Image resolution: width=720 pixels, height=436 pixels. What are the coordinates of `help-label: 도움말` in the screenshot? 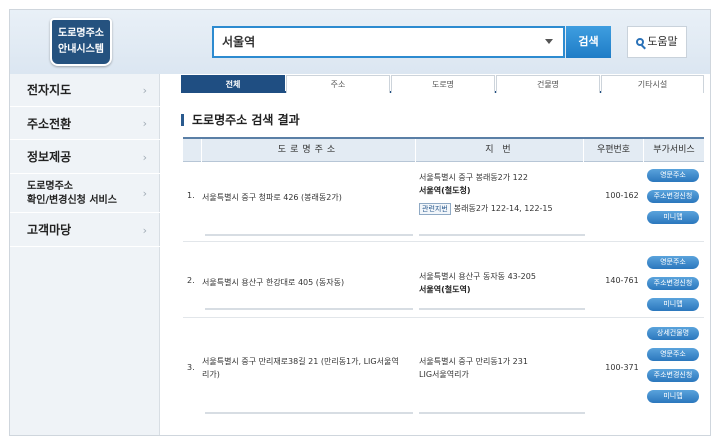 It's located at (662, 41).